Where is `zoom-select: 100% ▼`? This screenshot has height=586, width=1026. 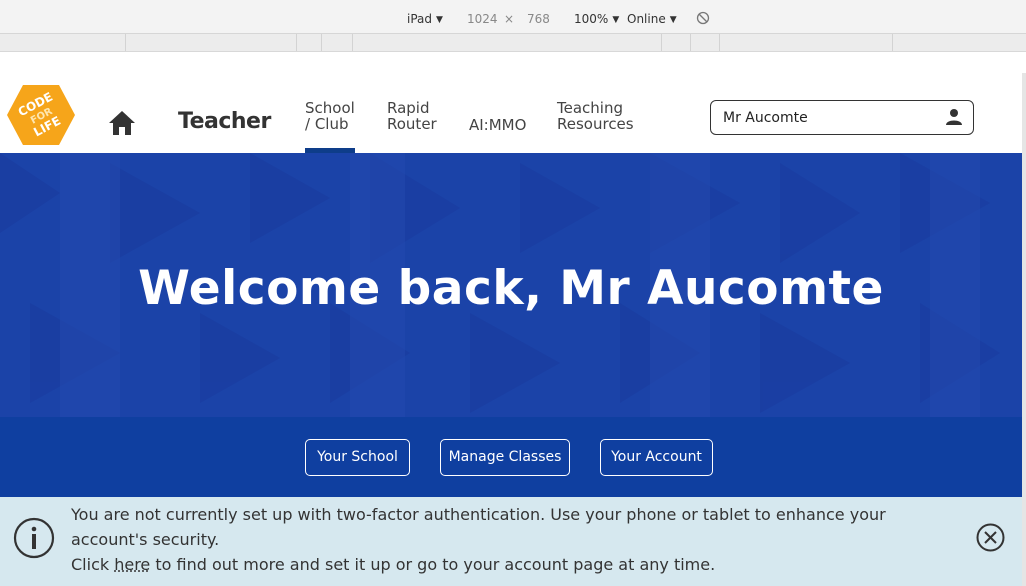 zoom-select: 100% ▼ is located at coordinates (596, 16).